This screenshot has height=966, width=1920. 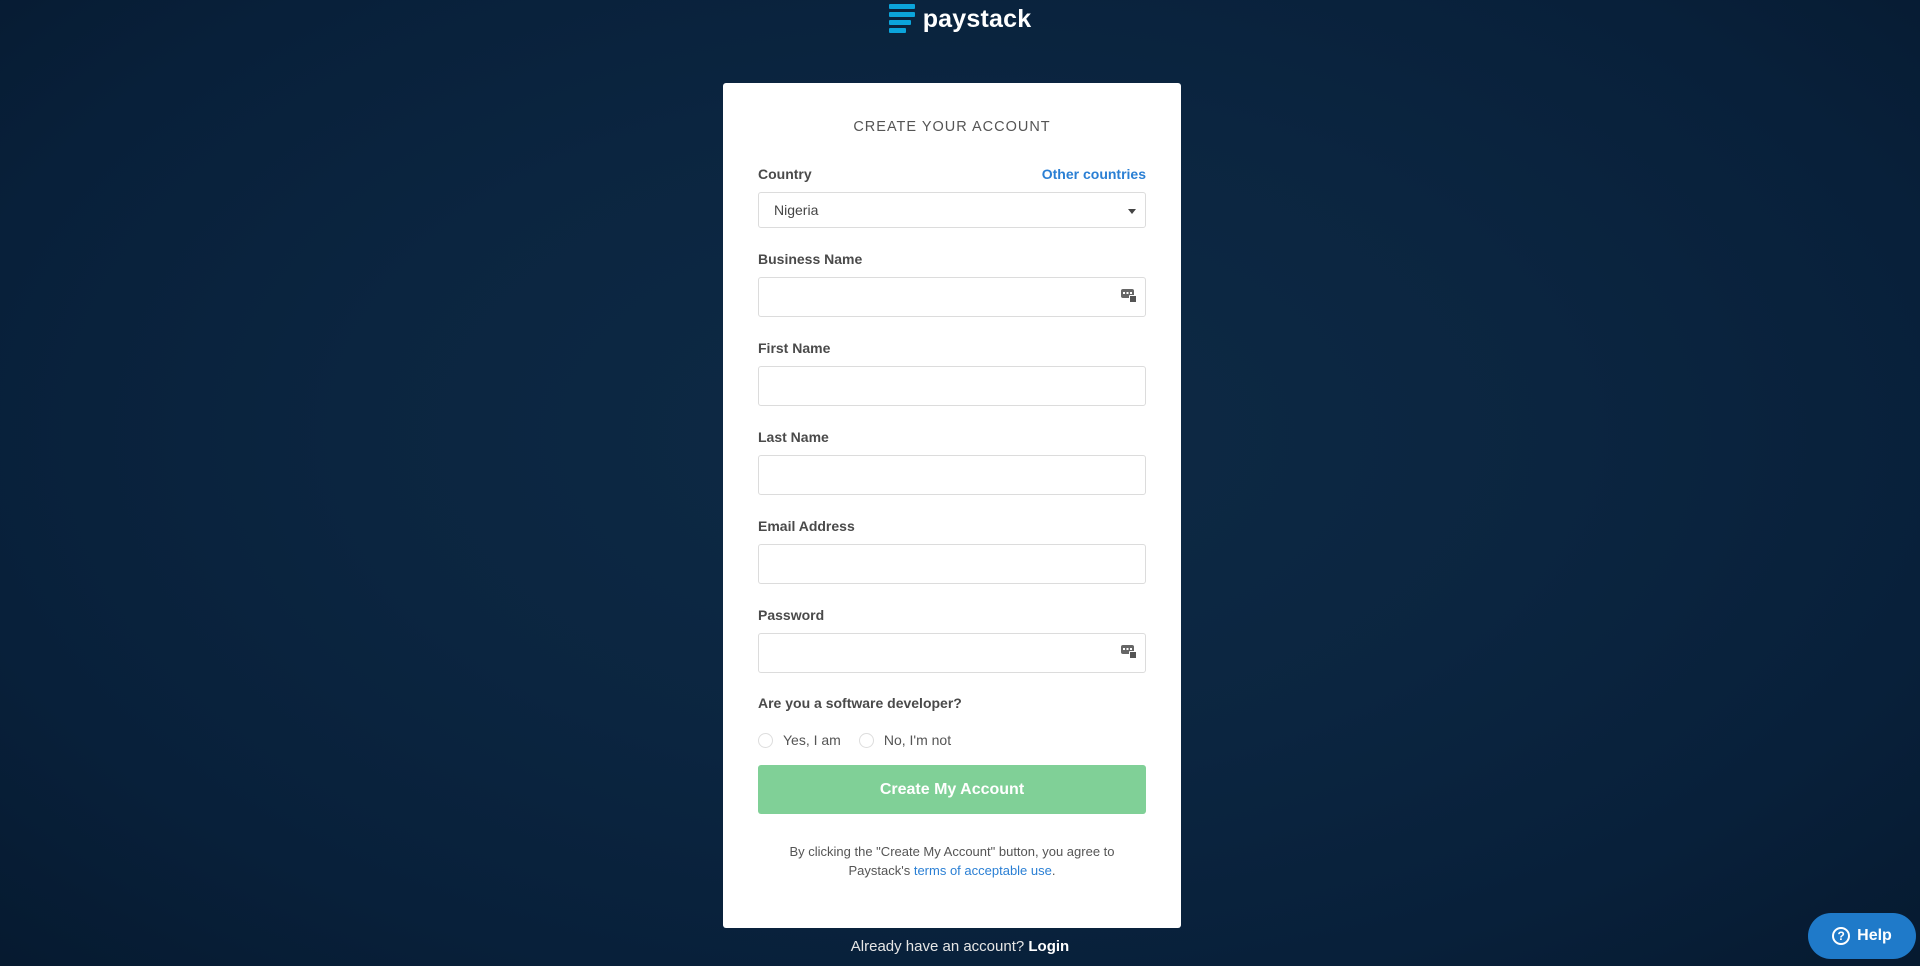 What do you see at coordinates (952, 653) in the screenshot?
I see `password-input` at bounding box center [952, 653].